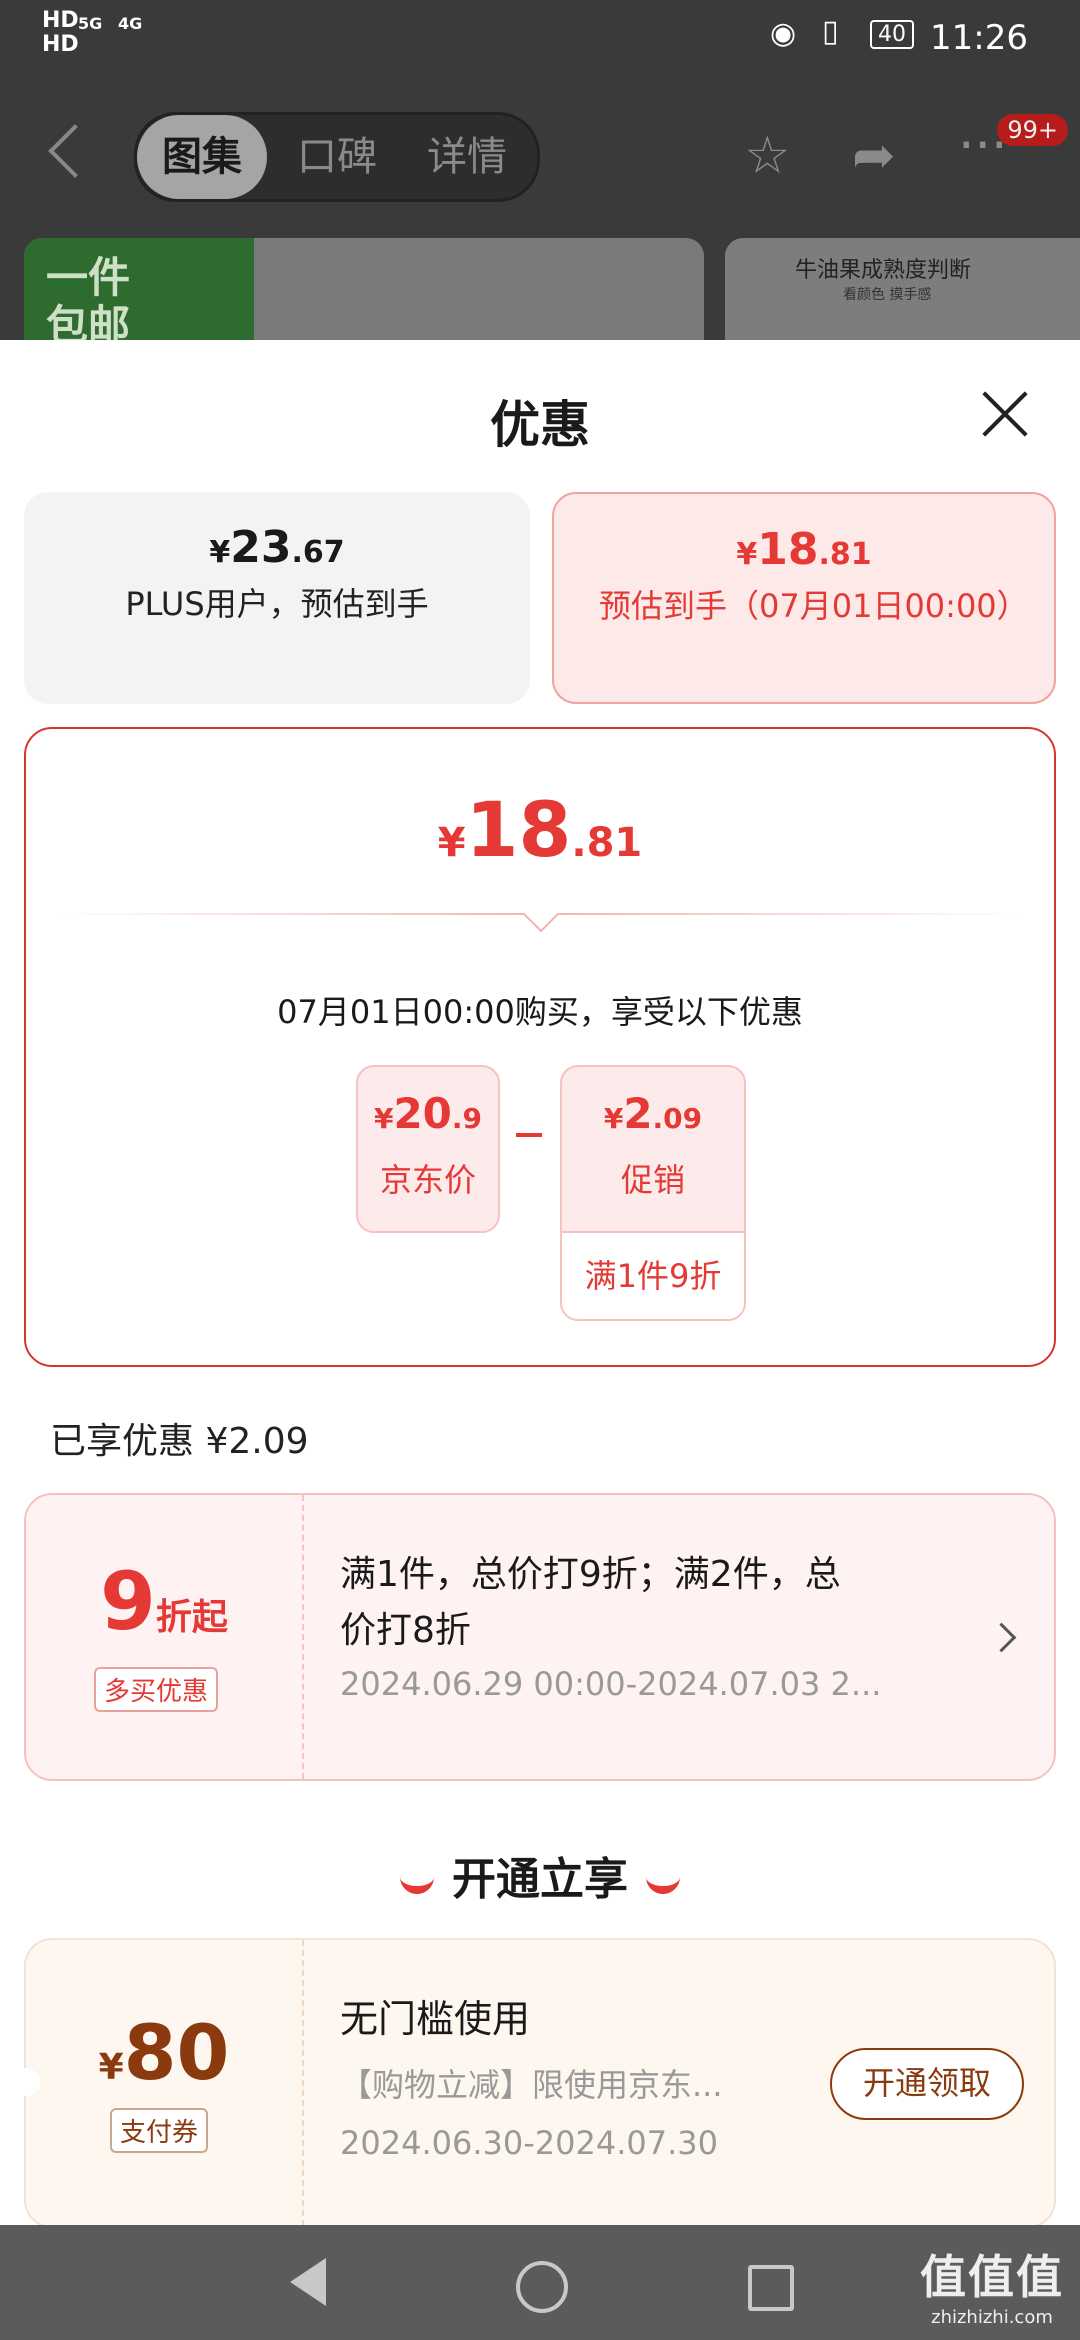 Image resolution: width=1080 pixels, height=2340 pixels. Describe the element at coordinates (1001, 1637) in the screenshot. I see `chevron-right-icon` at that location.